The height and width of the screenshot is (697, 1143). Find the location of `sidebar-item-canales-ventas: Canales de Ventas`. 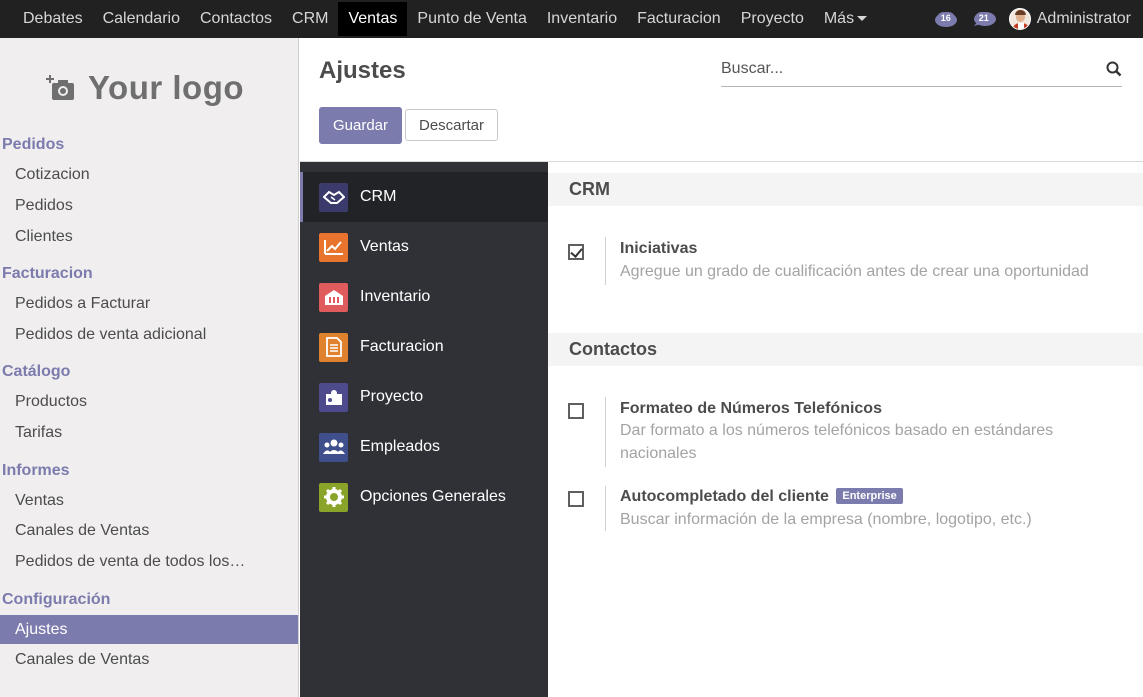

sidebar-item-canales-ventas: Canales de Ventas is located at coordinates (149, 659).